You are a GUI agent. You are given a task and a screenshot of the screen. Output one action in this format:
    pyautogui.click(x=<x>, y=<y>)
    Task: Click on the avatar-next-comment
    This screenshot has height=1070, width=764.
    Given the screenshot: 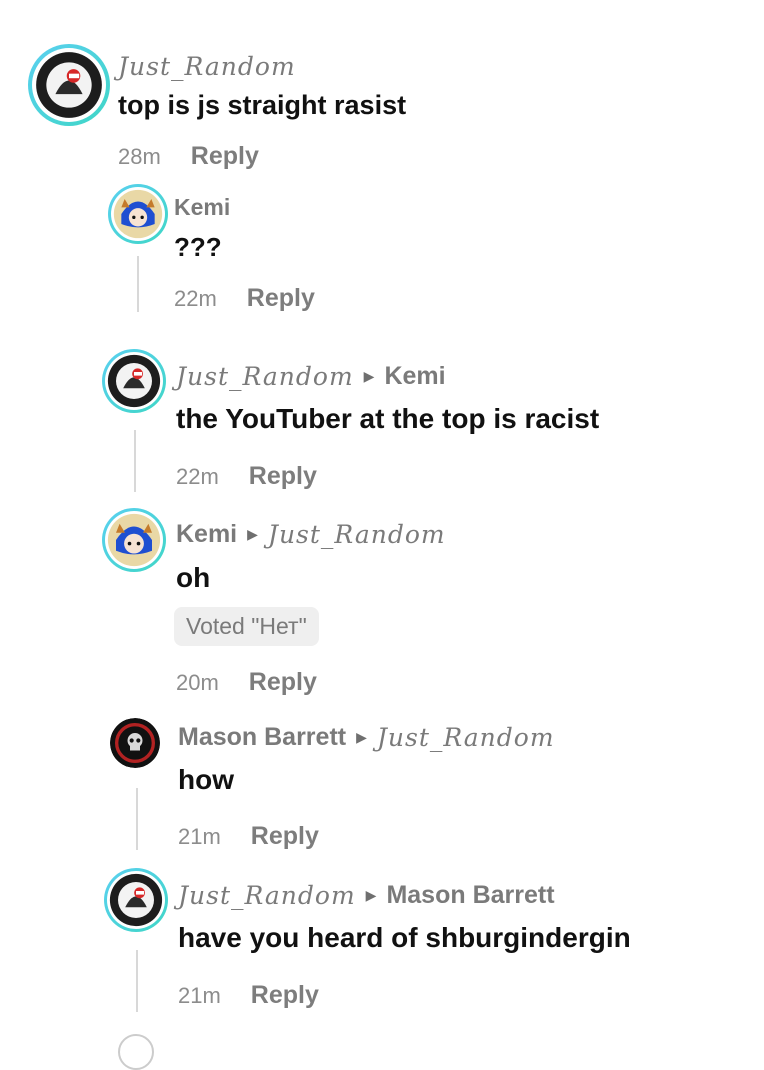 What is the action you would take?
    pyautogui.click(x=136, y=1052)
    